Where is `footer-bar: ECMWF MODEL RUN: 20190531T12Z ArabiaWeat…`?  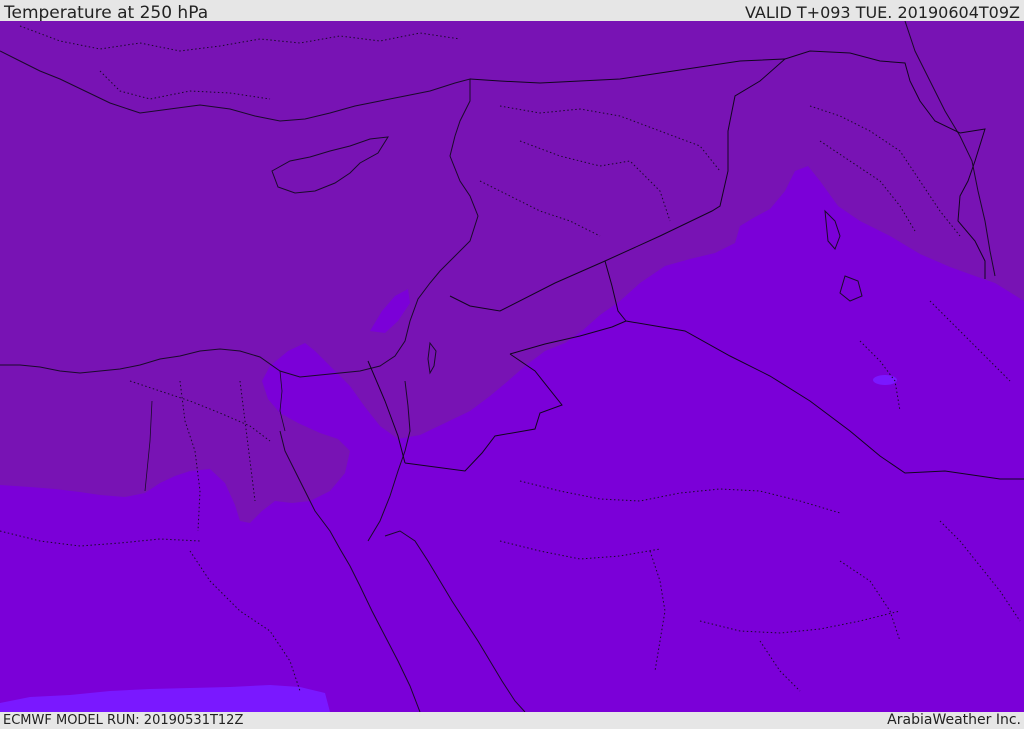 footer-bar: ECMWF MODEL RUN: 20190531T12Z ArabiaWeat… is located at coordinates (512, 720).